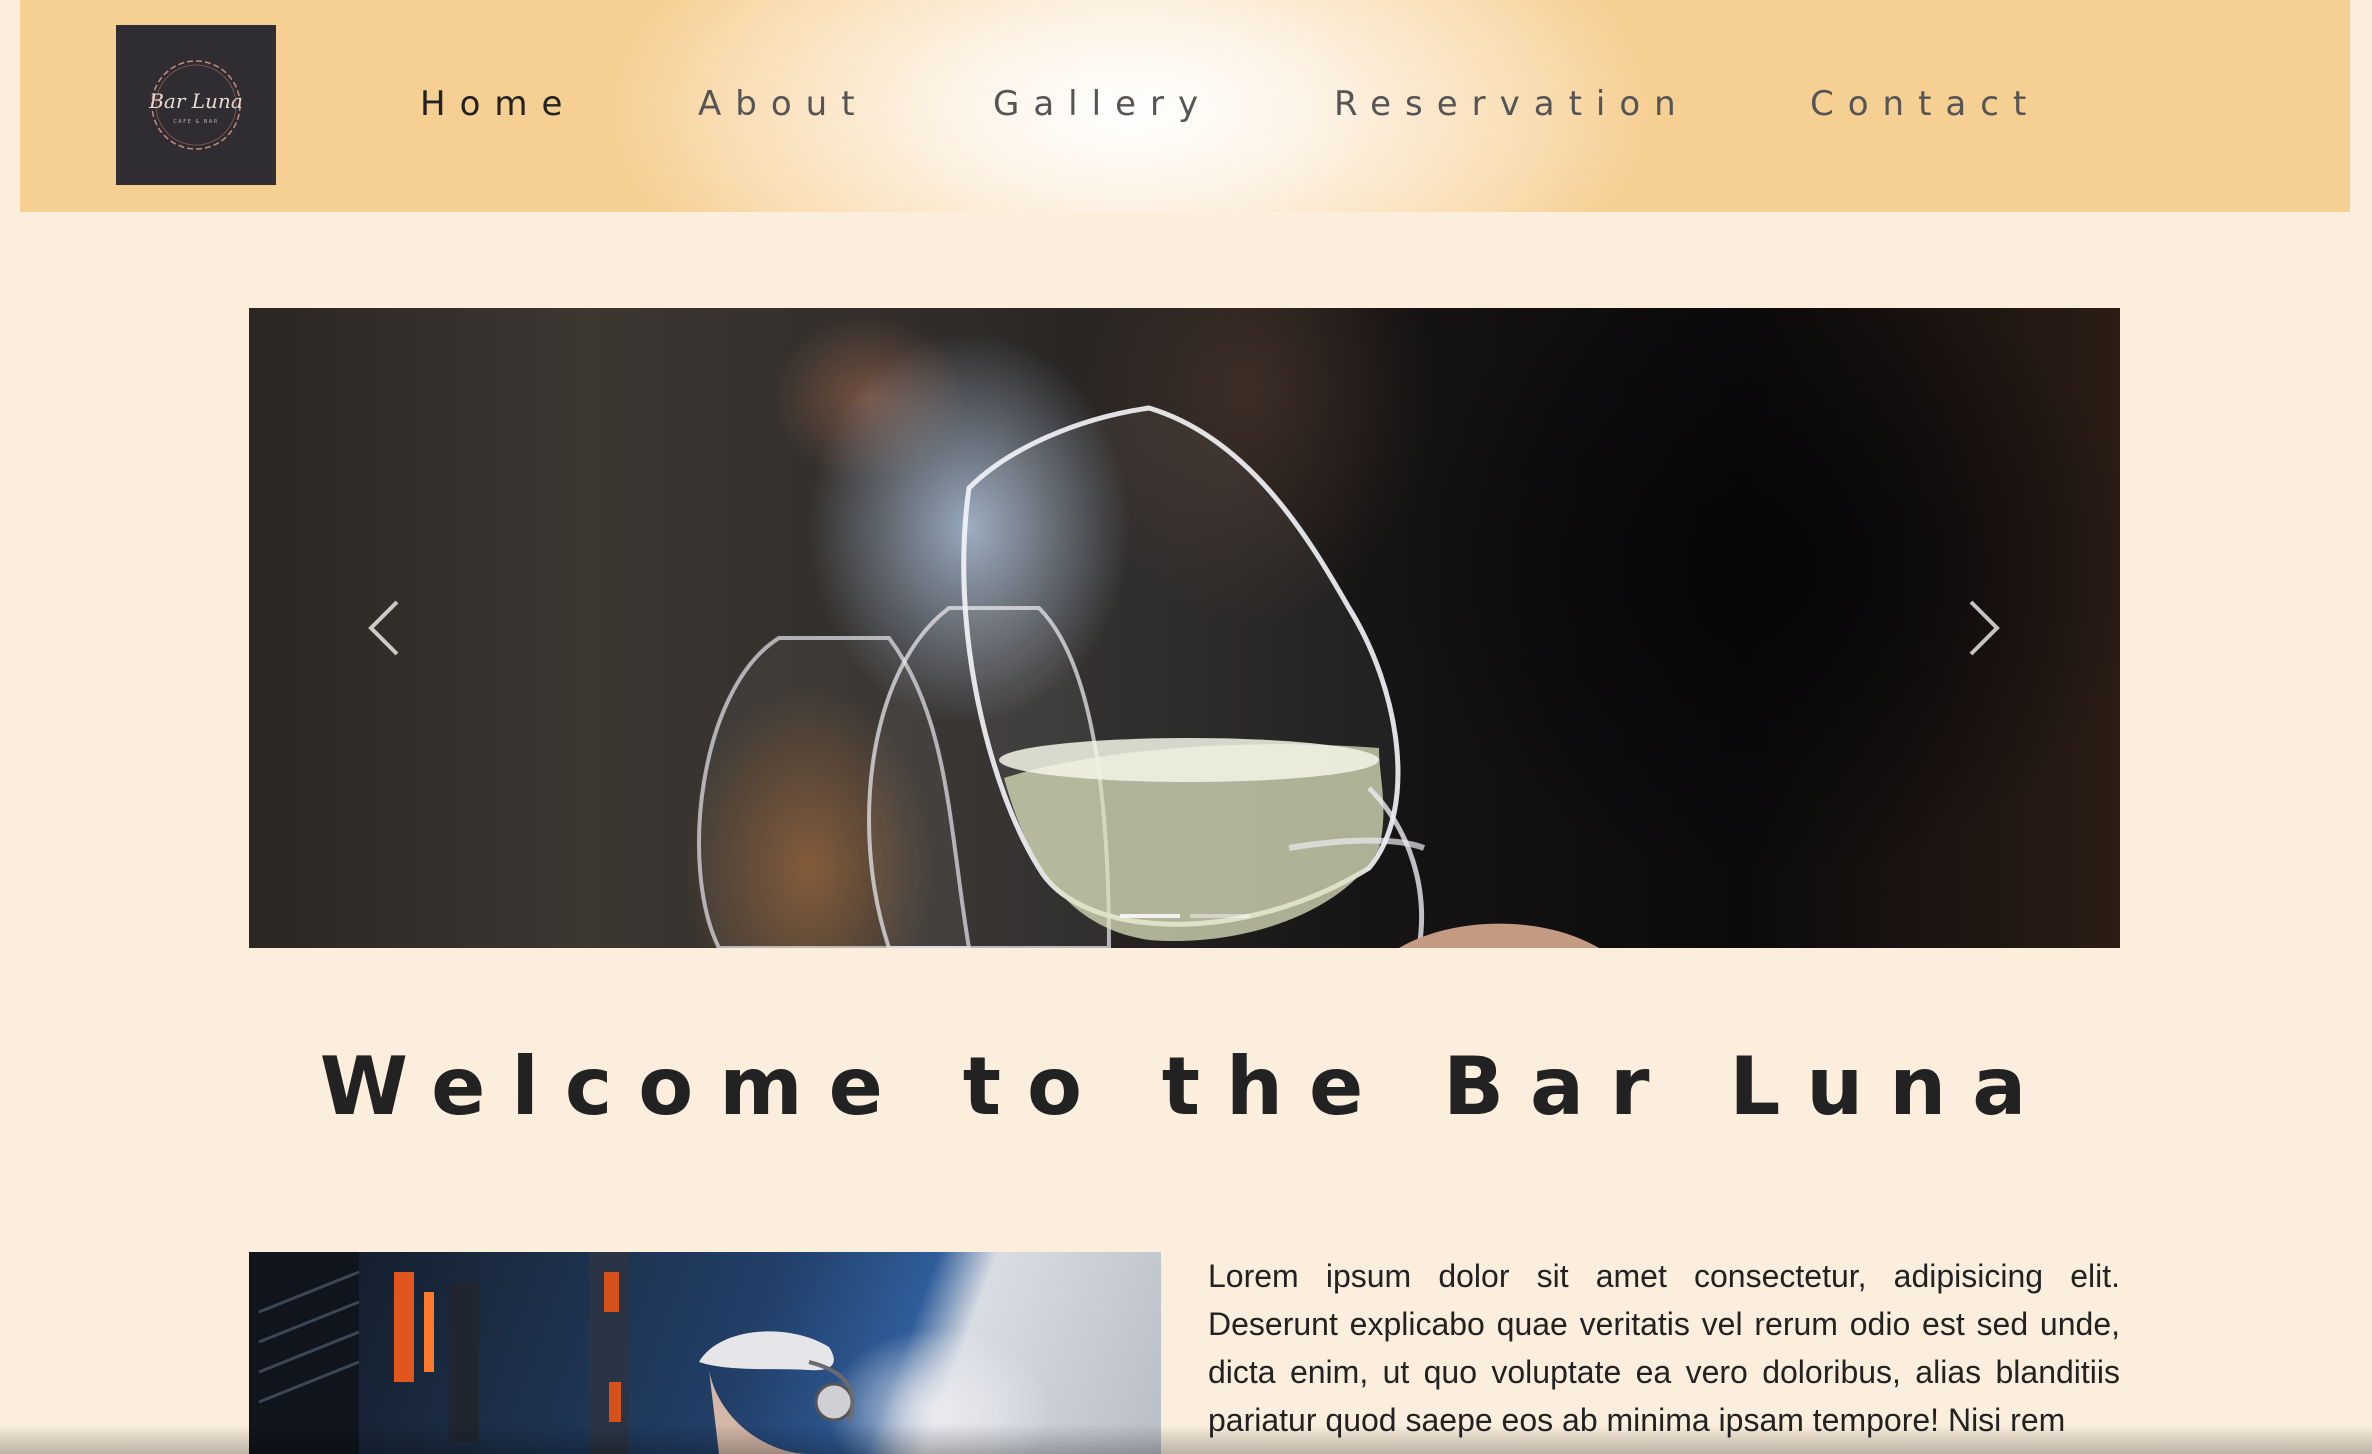 This screenshot has height=1454, width=2372. Describe the element at coordinates (498, 104) in the screenshot. I see `nav-home: Home` at that location.